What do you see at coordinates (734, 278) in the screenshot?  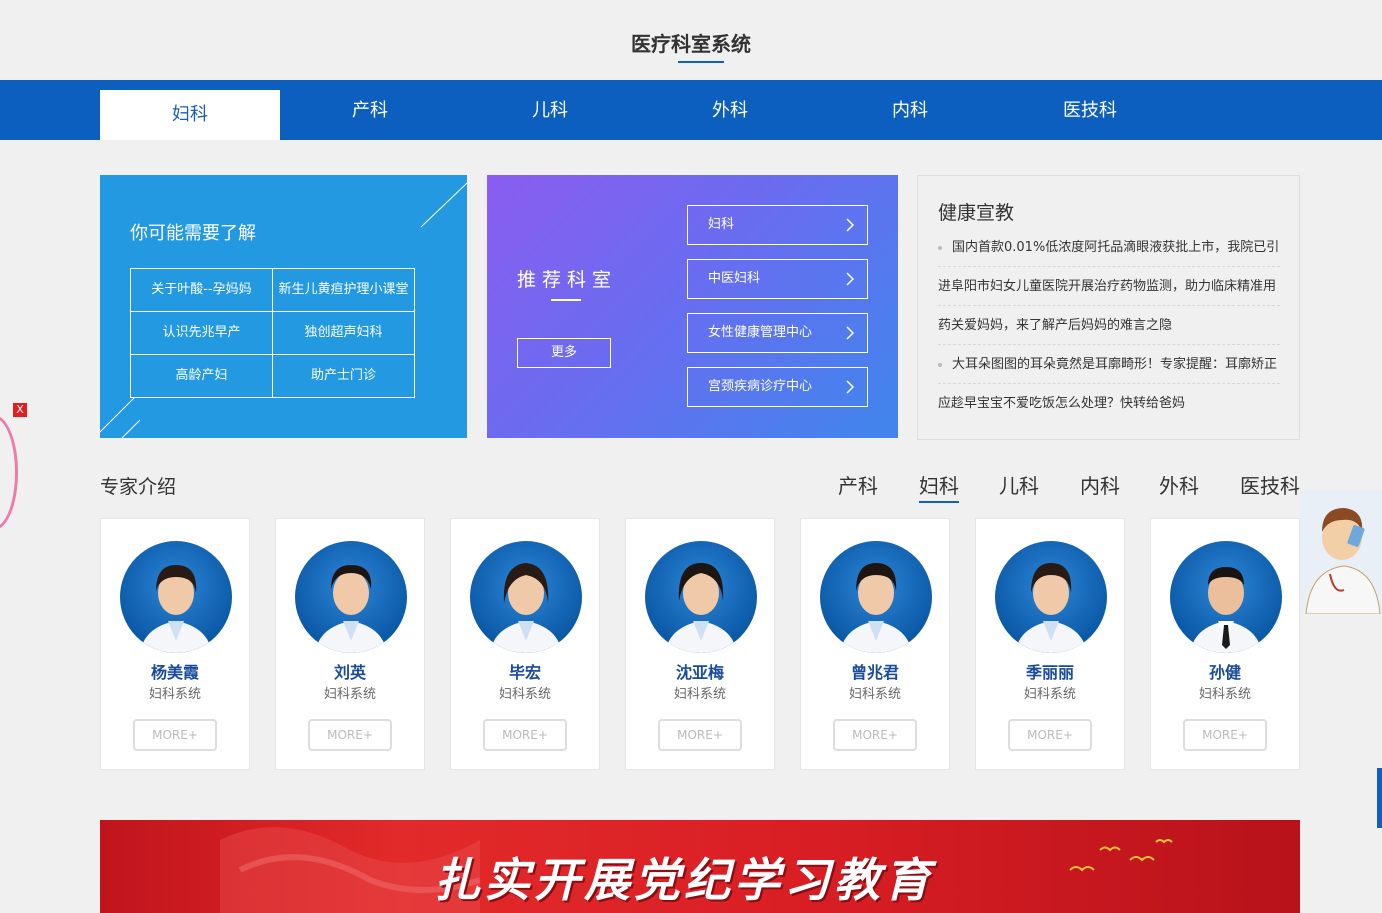 I see `recommend-item-label: 中医妇科` at bounding box center [734, 278].